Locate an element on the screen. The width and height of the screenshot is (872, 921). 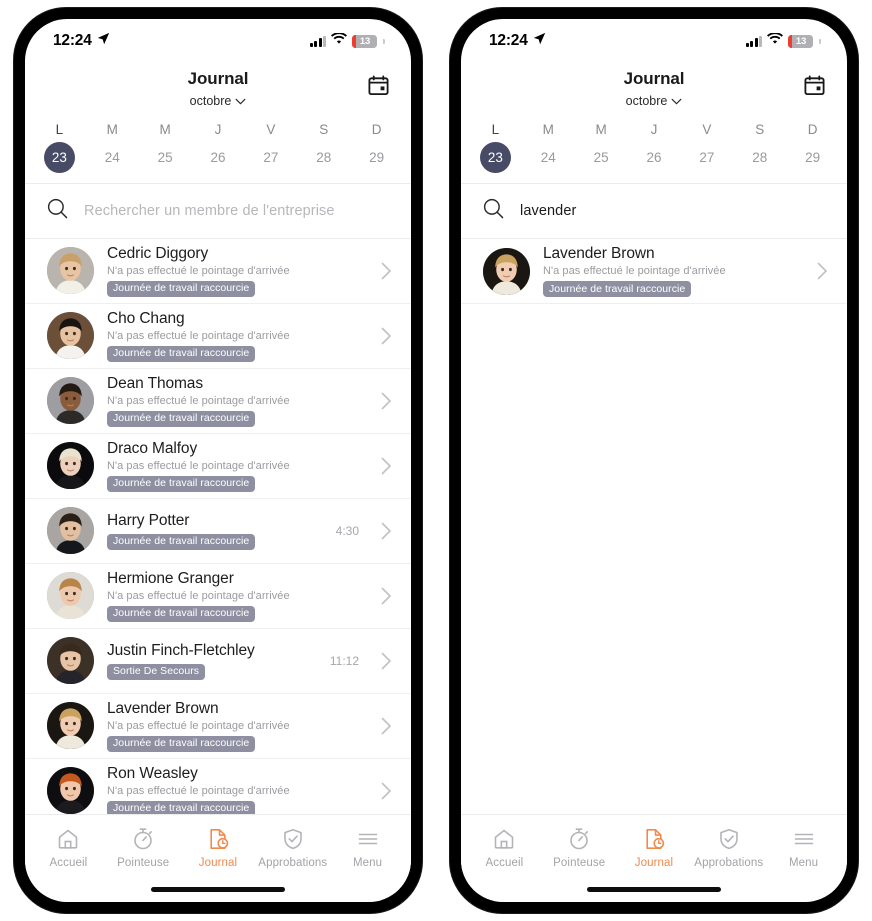
tab-label: Journal is located at coordinates (654, 862).